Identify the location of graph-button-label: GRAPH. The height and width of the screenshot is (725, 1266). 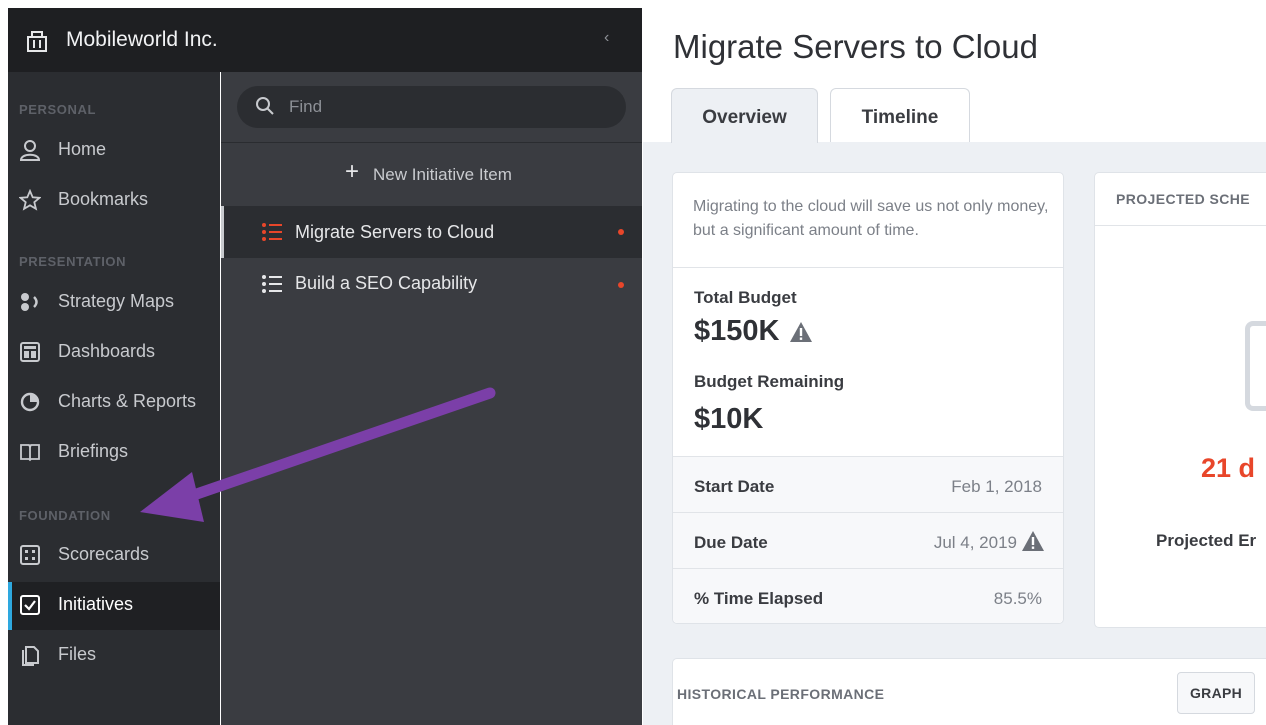
(1216, 693).